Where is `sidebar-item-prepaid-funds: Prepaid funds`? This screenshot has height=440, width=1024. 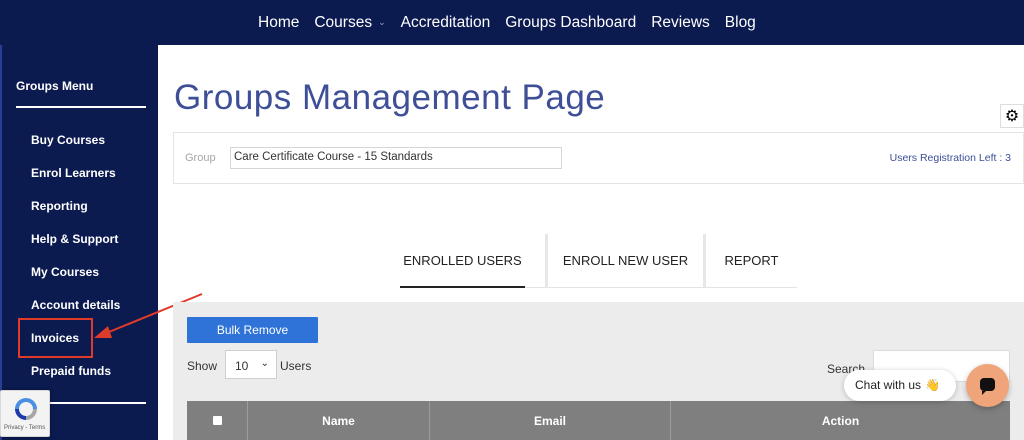
sidebar-item-prepaid-funds: Prepaid funds is located at coordinates (71, 371).